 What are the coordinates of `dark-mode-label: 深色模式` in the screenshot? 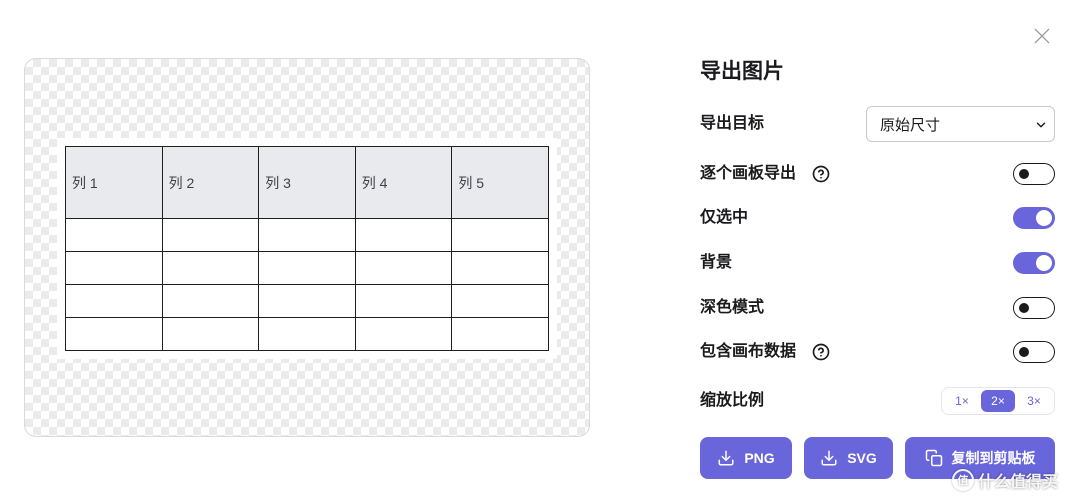 It's located at (732, 307).